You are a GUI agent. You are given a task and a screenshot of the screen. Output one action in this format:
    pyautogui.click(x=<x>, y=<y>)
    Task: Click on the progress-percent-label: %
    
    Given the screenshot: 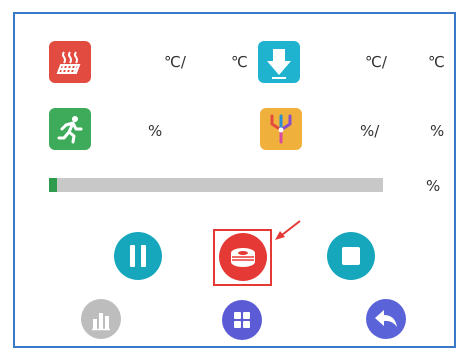 What is the action you would take?
    pyautogui.click(x=433, y=186)
    